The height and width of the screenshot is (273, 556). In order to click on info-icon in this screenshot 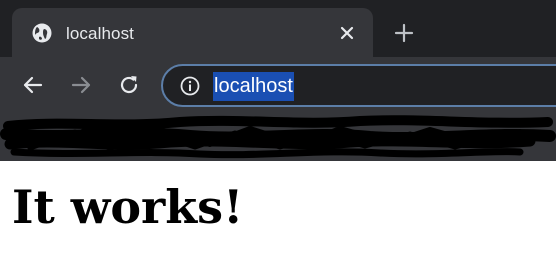, I will do `click(190, 86)`.